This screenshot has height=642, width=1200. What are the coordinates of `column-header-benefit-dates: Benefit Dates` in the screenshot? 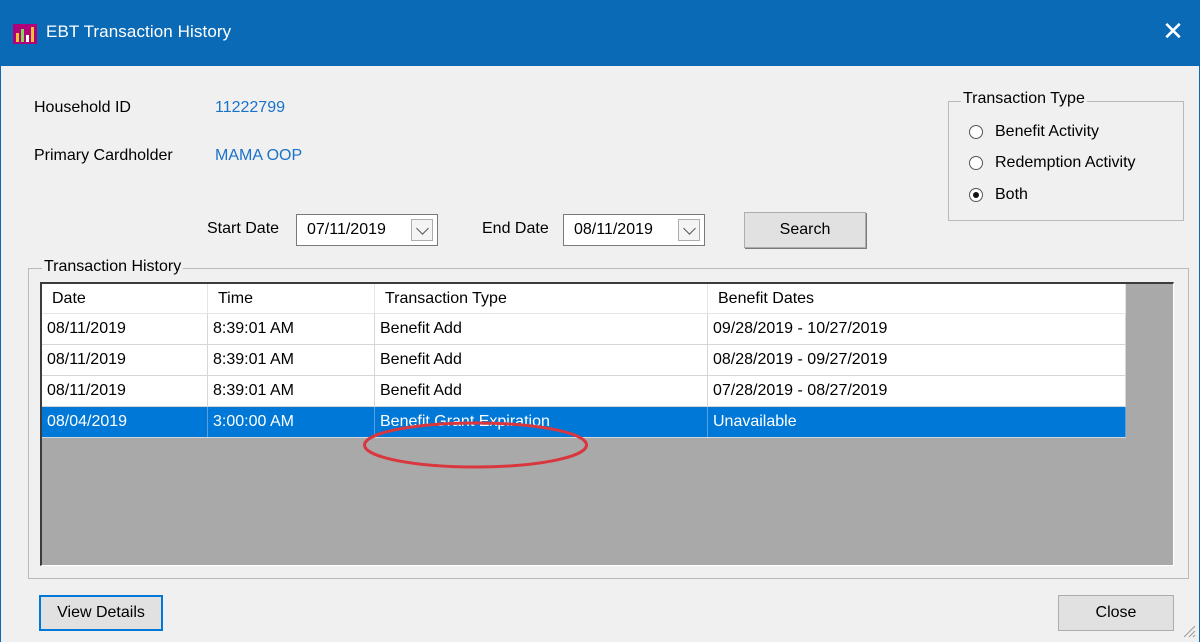 It's located at (917, 299).